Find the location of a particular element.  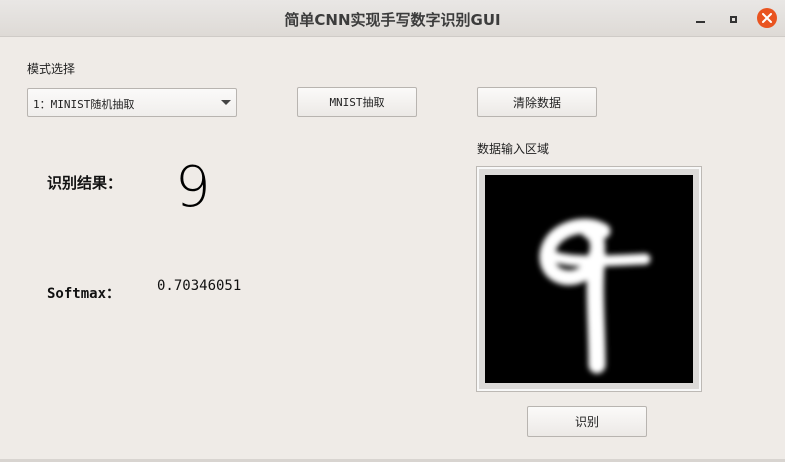

mode-label: 模式选择 is located at coordinates (51, 69).